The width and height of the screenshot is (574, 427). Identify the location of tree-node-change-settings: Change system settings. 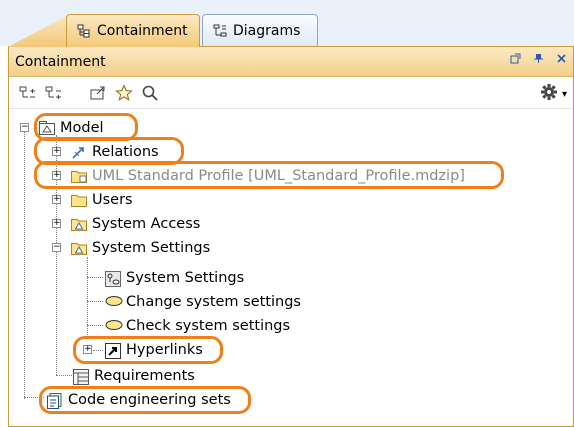
(203, 302).